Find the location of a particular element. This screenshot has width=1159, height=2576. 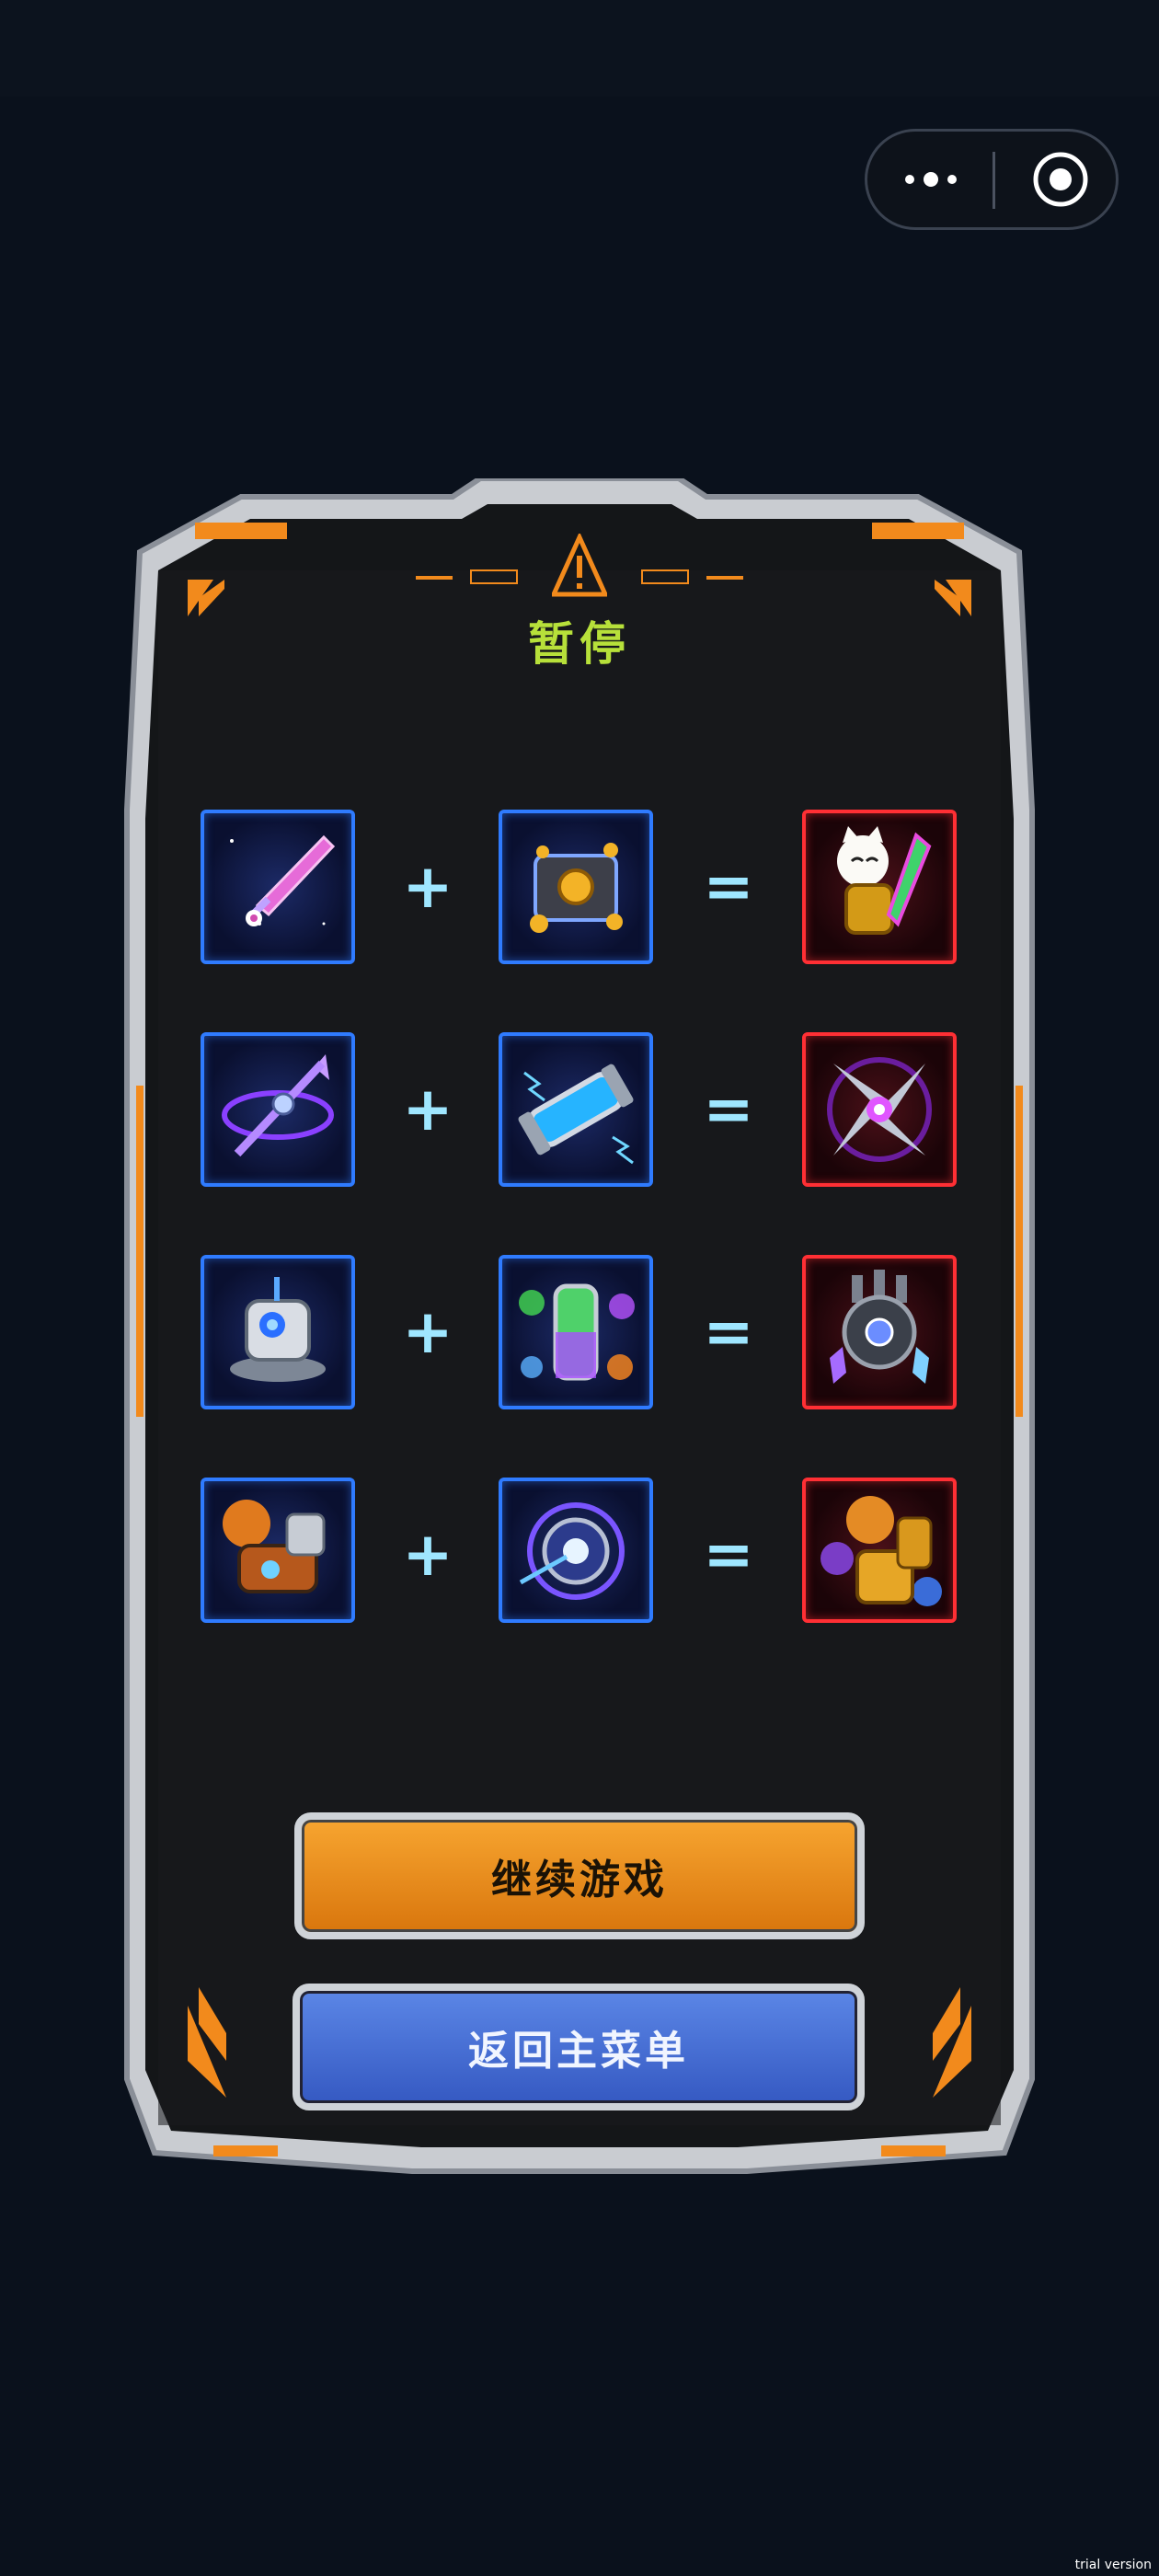

purple-shuriken-icon is located at coordinates (879, 1109).